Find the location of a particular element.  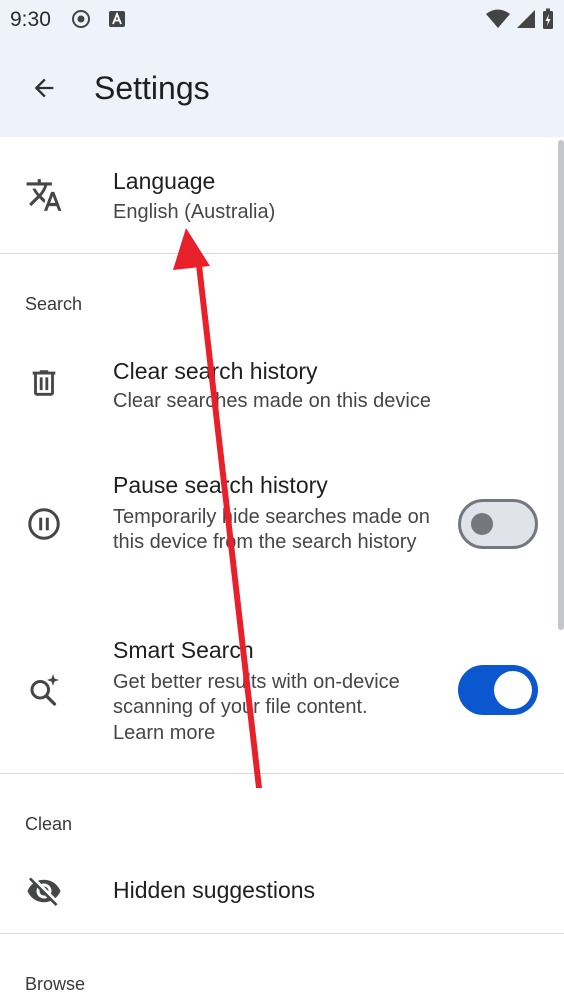

status-bar: 9:30 is located at coordinates (282, 20).